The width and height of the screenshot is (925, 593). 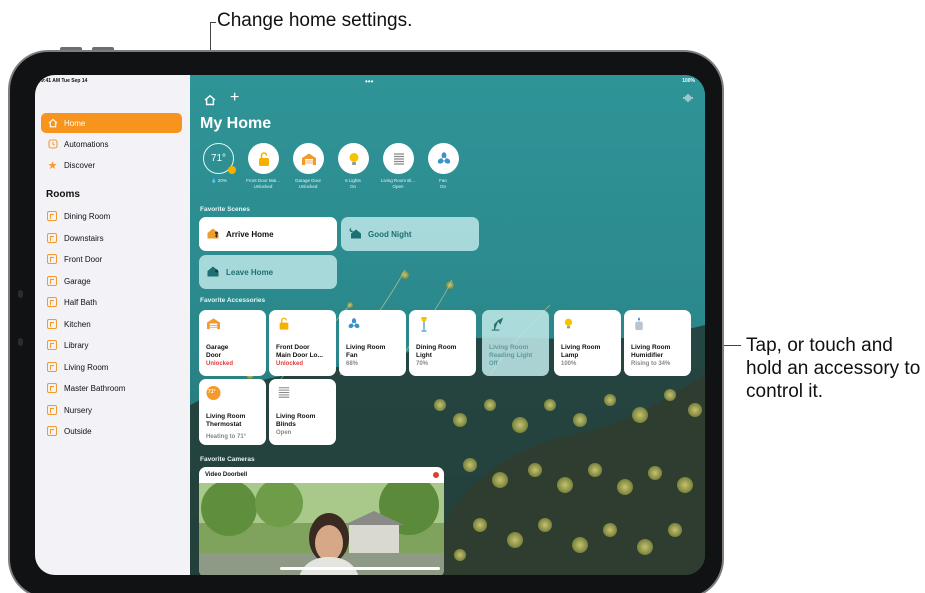 I want to click on status-label: Fan On, so click(x=443, y=183).